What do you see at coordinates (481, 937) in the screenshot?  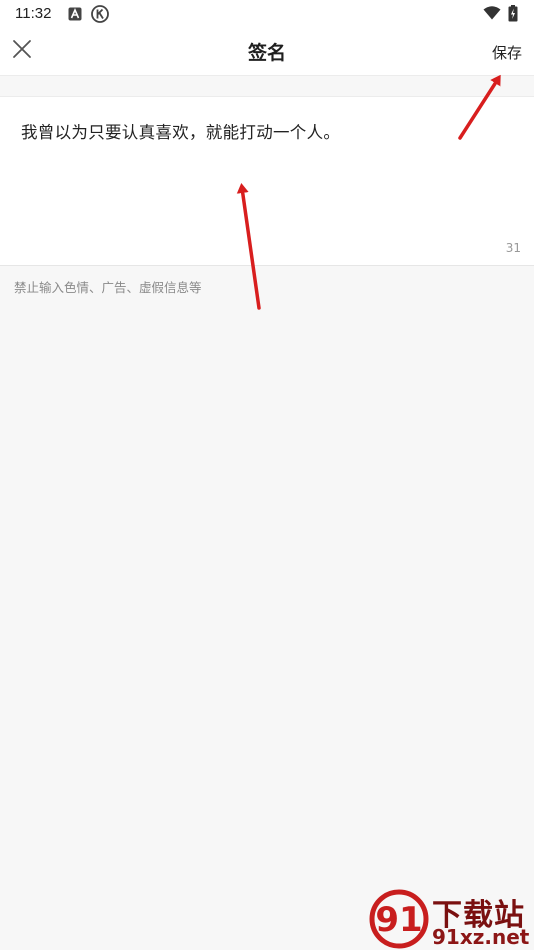 I see `watermark-domain: 91xz.net` at bounding box center [481, 937].